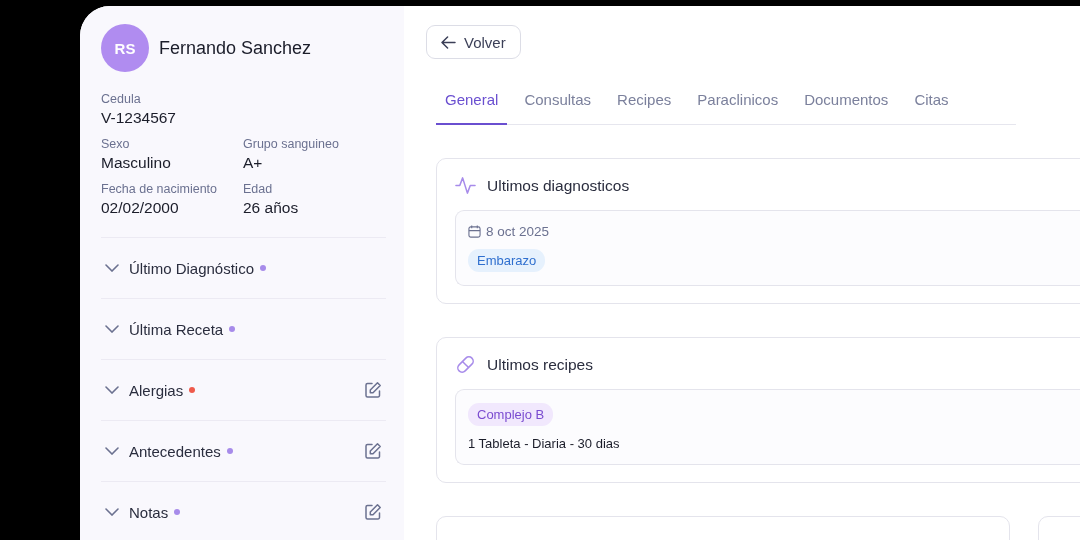  What do you see at coordinates (846, 102) in the screenshot?
I see `tab: Documentos` at bounding box center [846, 102].